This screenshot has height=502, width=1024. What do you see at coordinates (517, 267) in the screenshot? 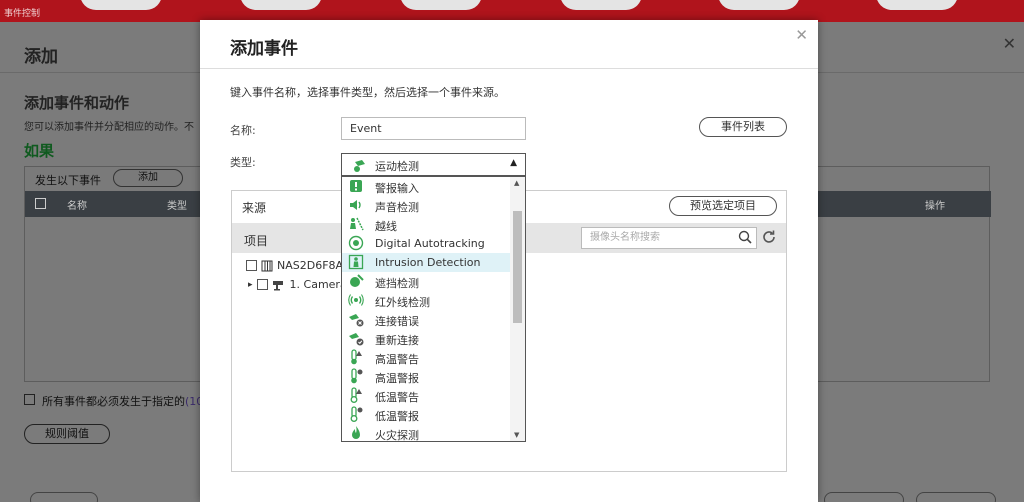
I see `scrollbar-thumb` at bounding box center [517, 267].